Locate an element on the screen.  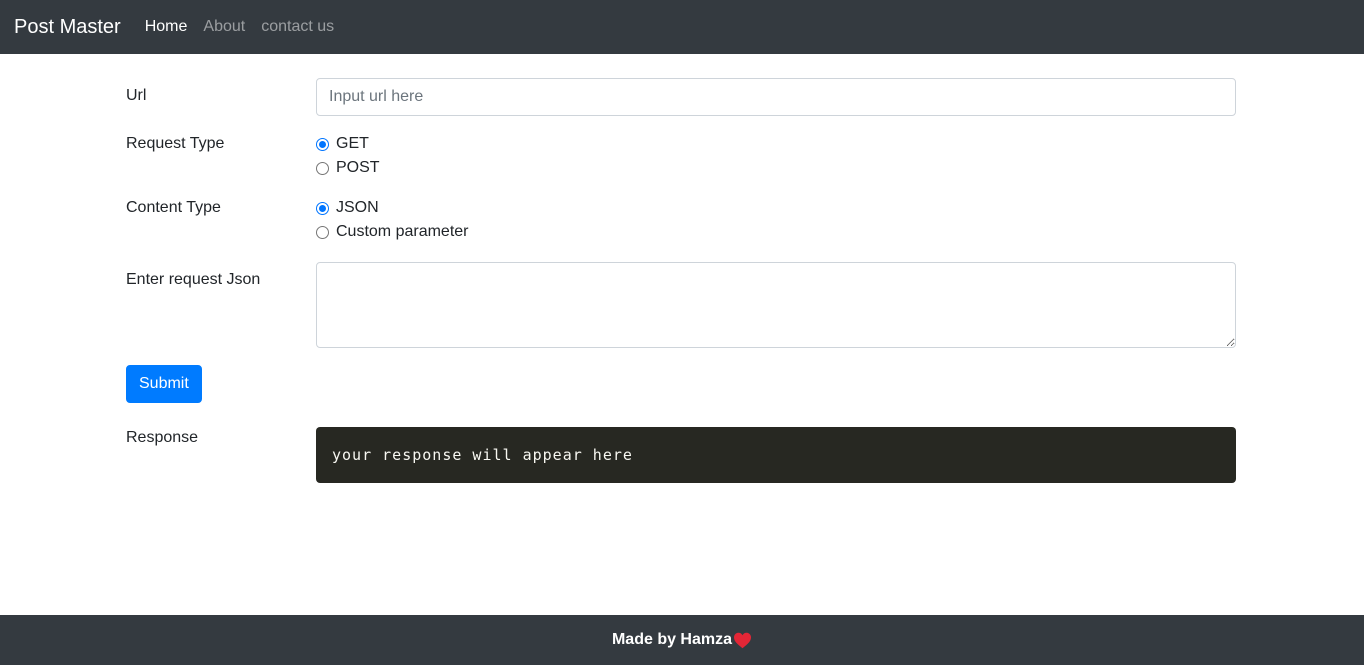
response-output: your response will appear here is located at coordinates (776, 455).